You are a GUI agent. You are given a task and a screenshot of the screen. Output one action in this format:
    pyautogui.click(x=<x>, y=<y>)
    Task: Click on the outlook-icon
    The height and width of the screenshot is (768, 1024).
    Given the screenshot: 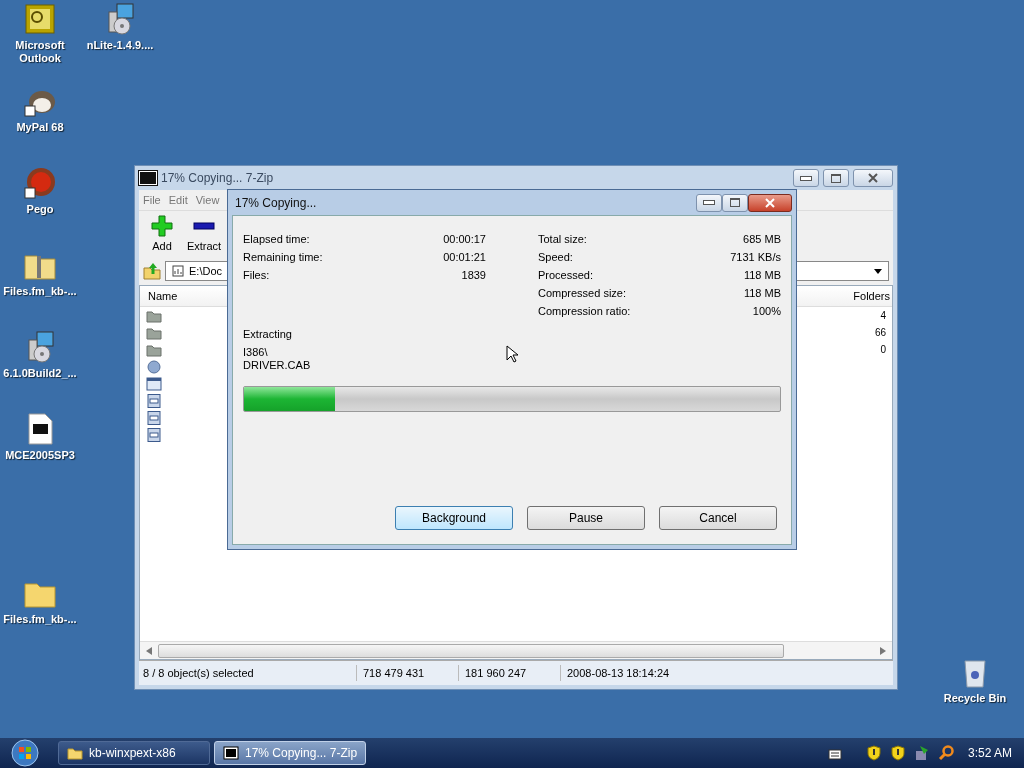 What is the action you would take?
    pyautogui.click(x=40, y=19)
    